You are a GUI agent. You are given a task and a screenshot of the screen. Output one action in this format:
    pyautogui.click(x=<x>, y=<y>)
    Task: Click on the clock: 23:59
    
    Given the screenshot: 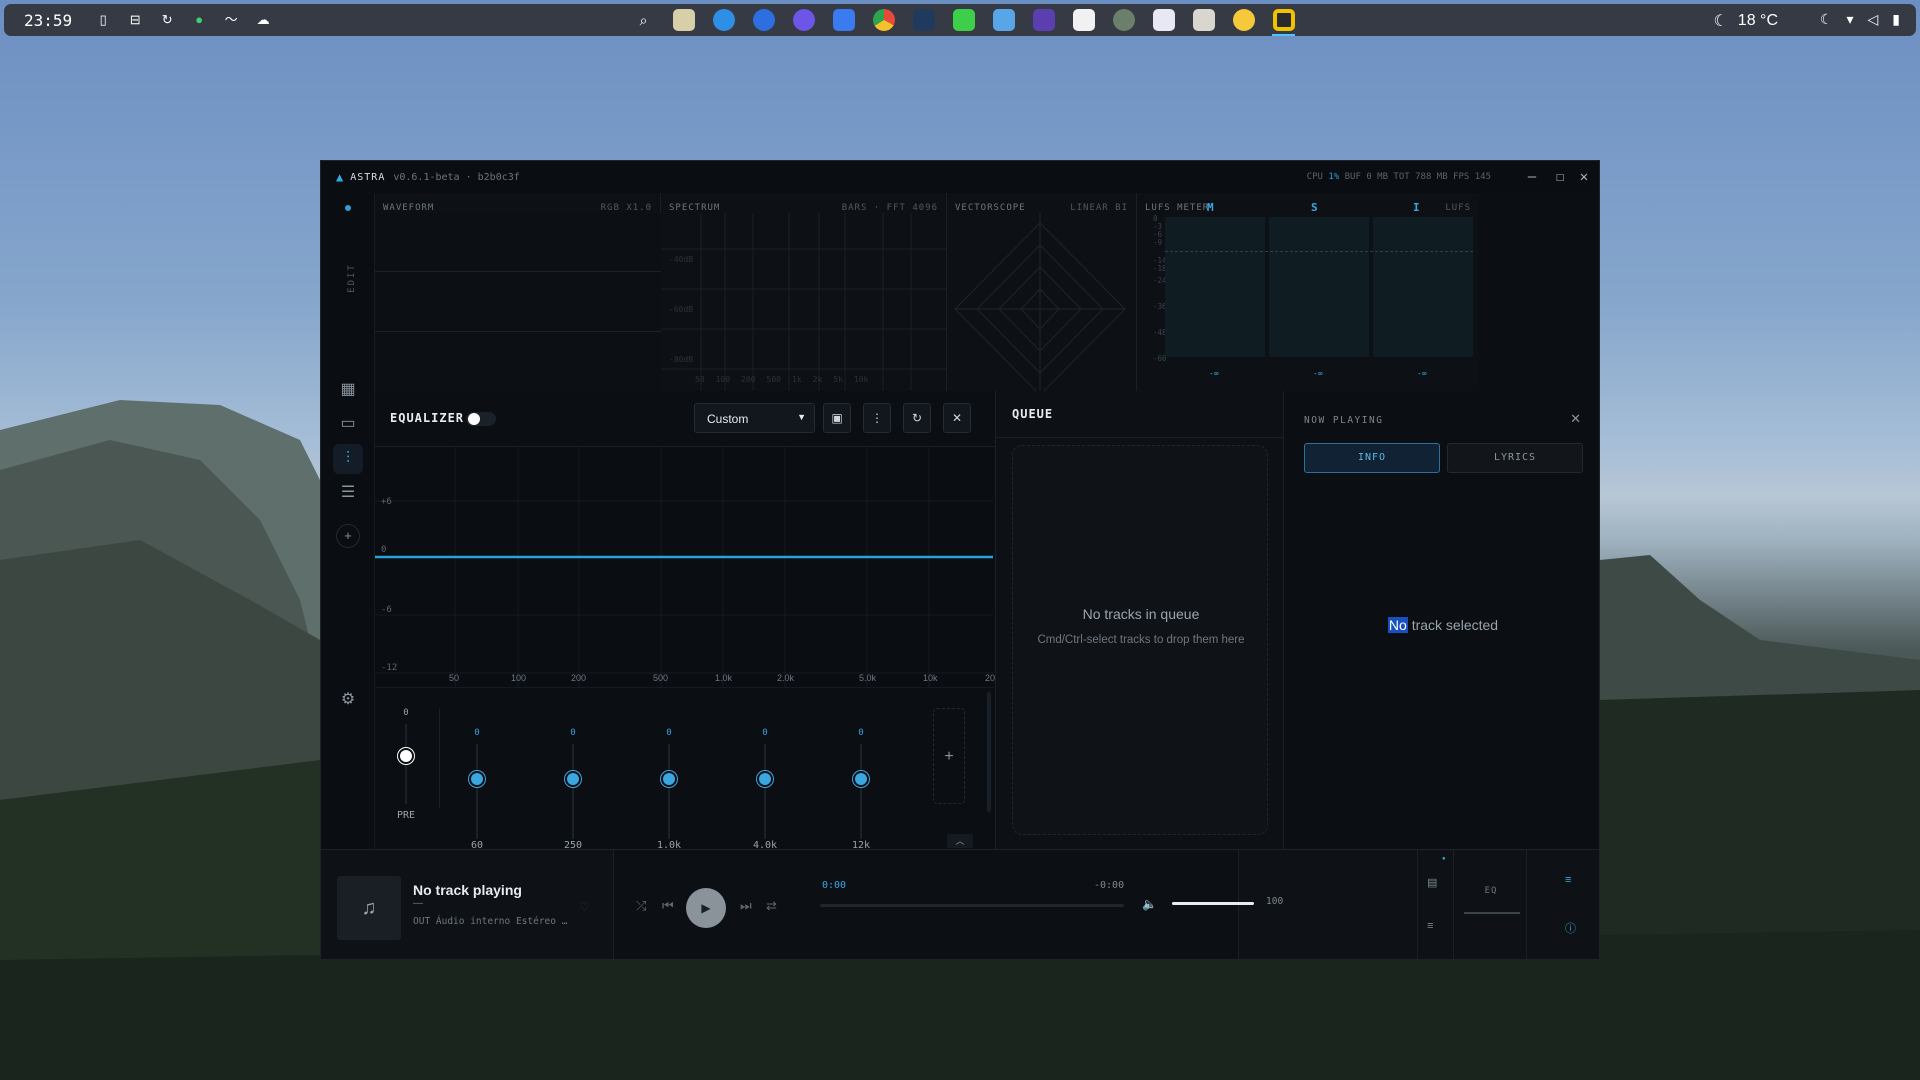 What is the action you would take?
    pyautogui.click(x=48, y=20)
    